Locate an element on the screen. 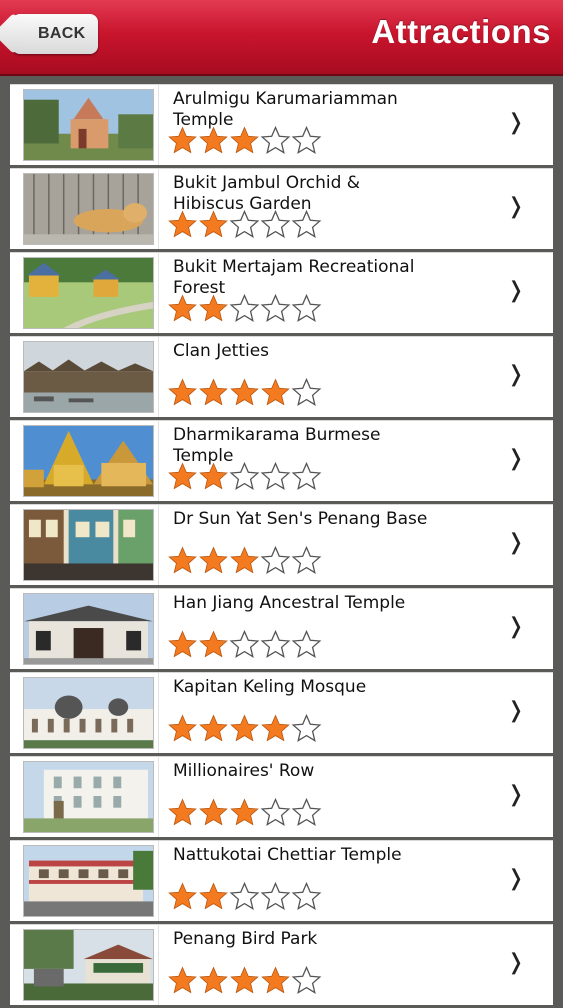  attraction-row: Bukit Mertajam Recreational Forest ❭ is located at coordinates (281, 292).